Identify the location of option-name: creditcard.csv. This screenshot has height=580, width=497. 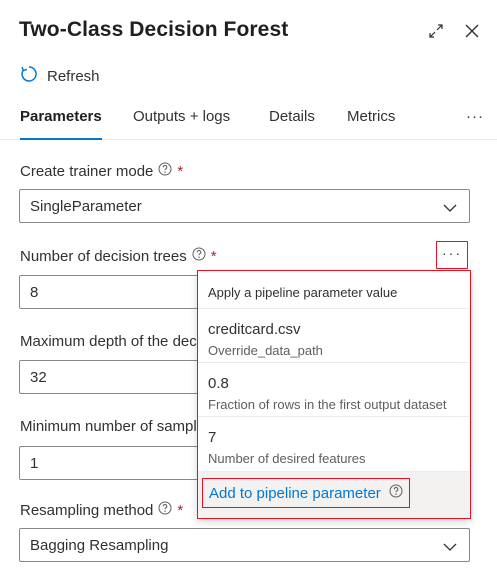
(254, 329).